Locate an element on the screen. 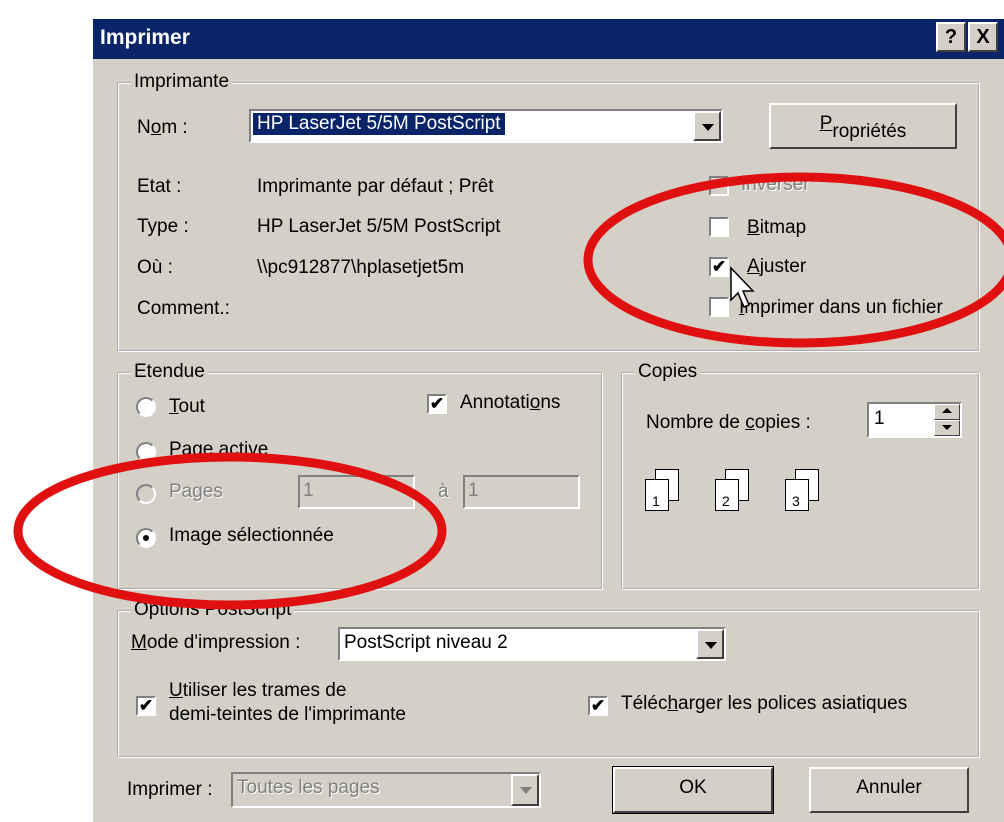  range-selected-image-label: Image sélectionnée is located at coordinates (251, 536).